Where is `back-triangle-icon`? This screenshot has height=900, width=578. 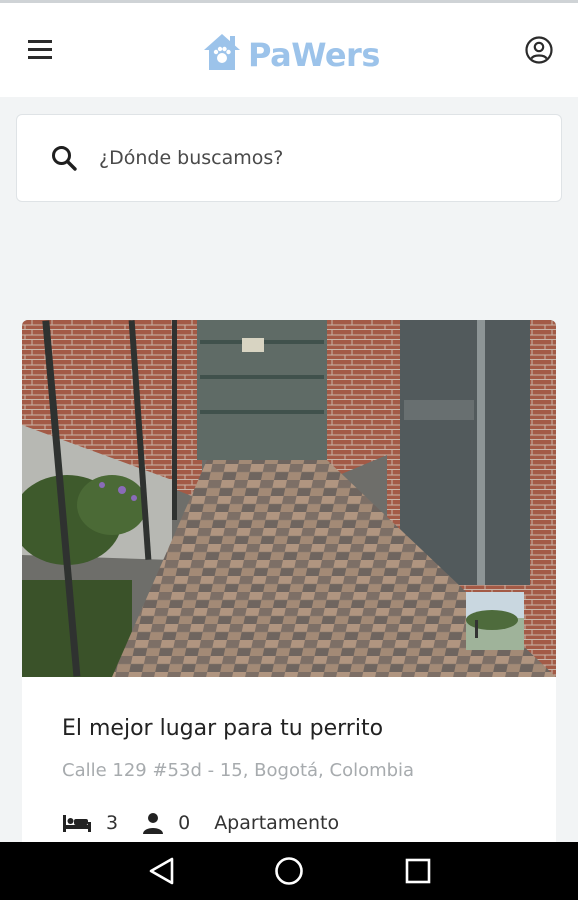 back-triangle-icon is located at coordinates (161, 871).